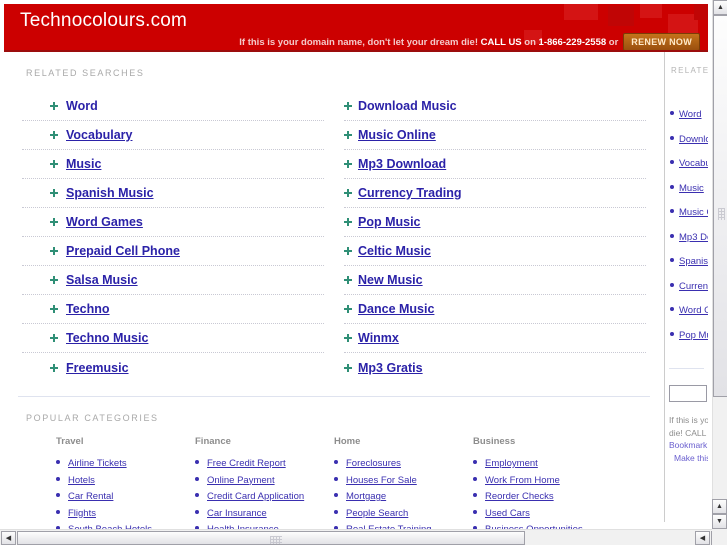 The width and height of the screenshot is (727, 545). I want to click on related-search-item: Dance Music, so click(495, 309).